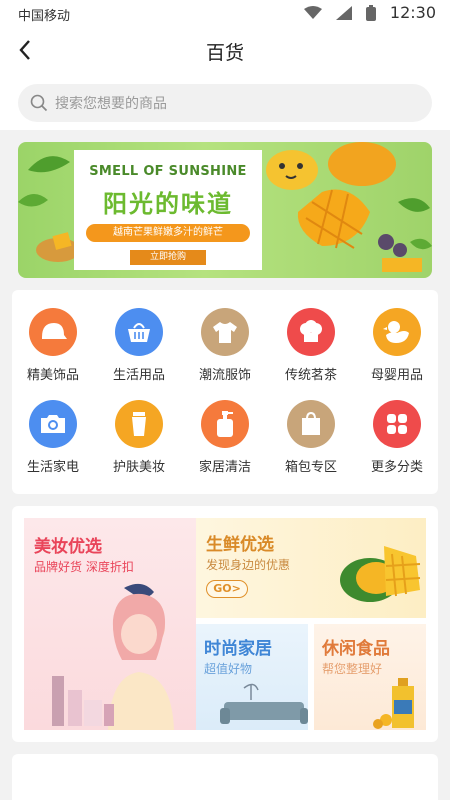 This screenshot has width=450, height=800. I want to click on category-label: 更多分类, so click(396, 467).